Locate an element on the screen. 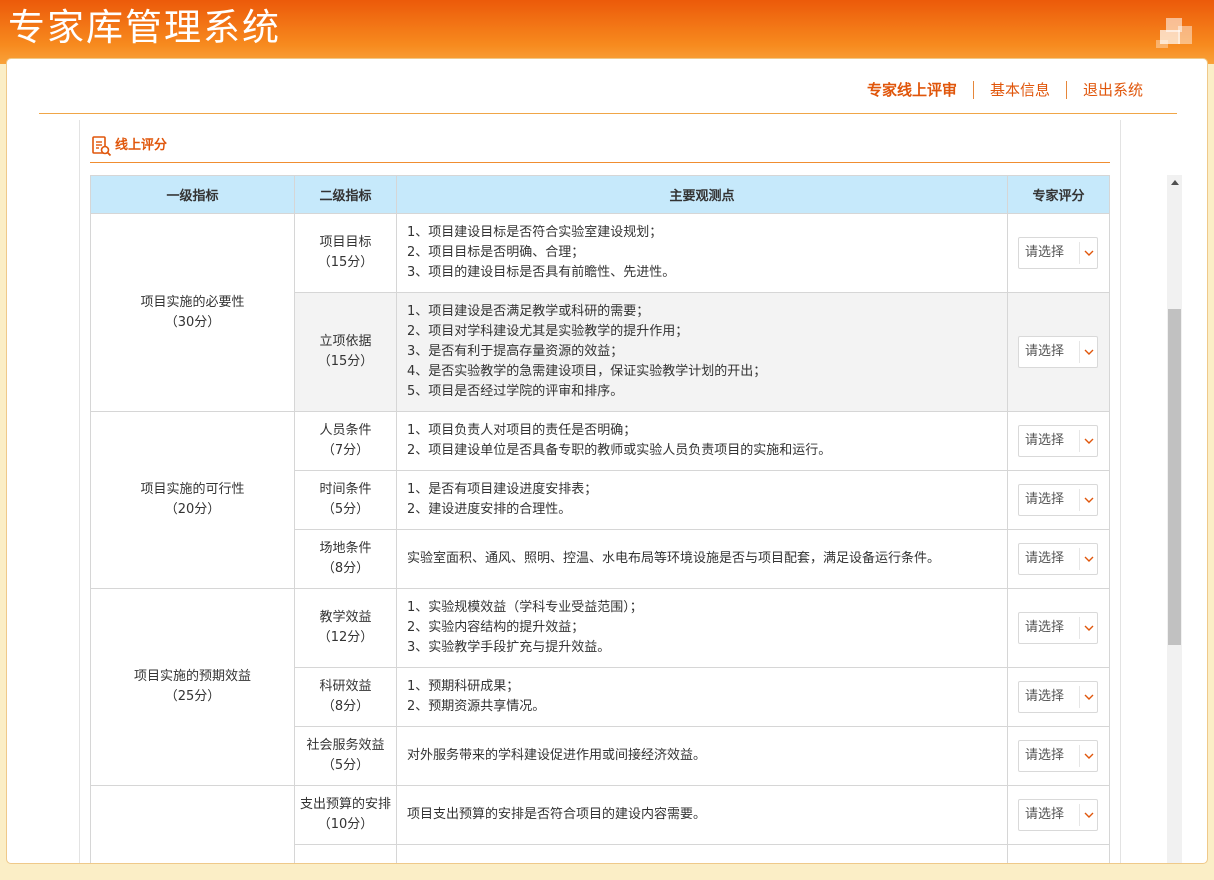 This screenshot has height=880, width=1214. observation-point: 2、项目建设单位是否具备专职的教师或实验人员负责项目的实施和运行。 is located at coordinates (619, 450).